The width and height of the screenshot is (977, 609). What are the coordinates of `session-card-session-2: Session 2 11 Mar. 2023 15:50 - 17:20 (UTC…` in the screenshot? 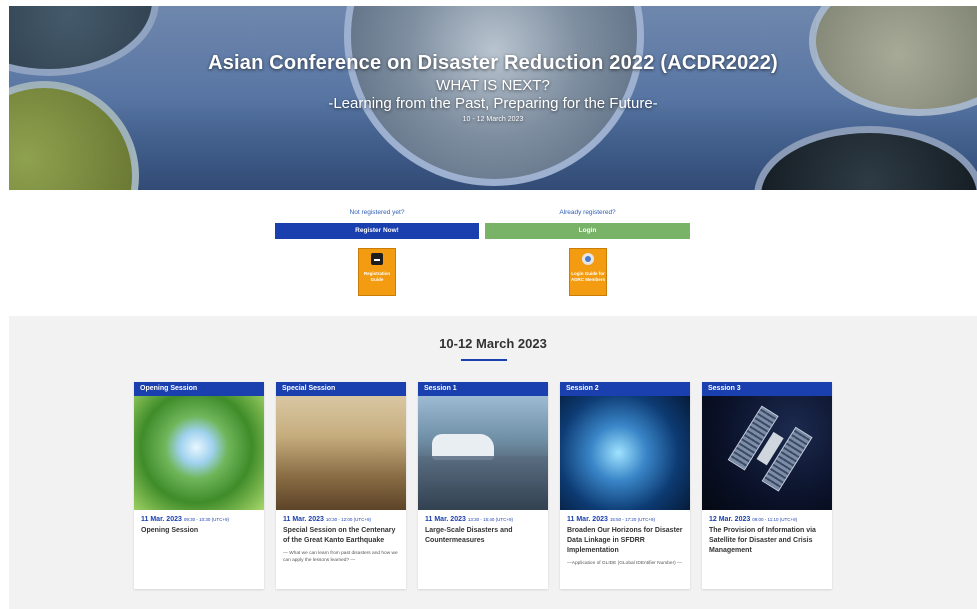 It's located at (625, 485).